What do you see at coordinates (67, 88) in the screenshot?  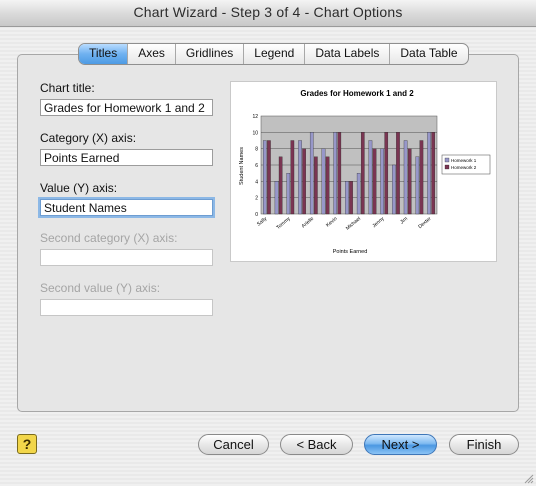 I see `chart-title-label: Chart title:` at bounding box center [67, 88].